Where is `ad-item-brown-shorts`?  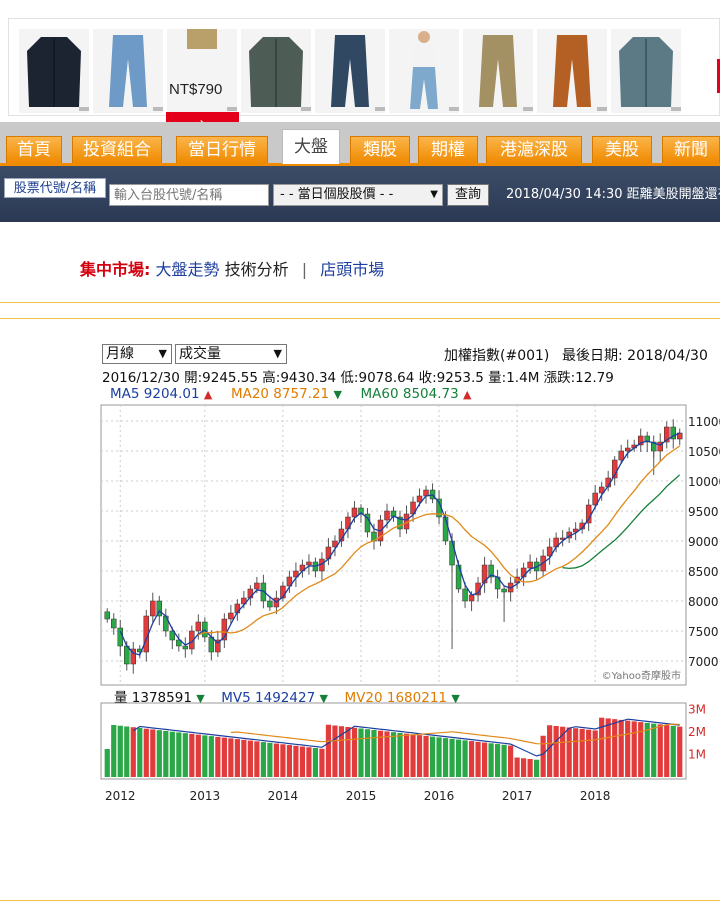 ad-item-brown-shorts is located at coordinates (572, 71).